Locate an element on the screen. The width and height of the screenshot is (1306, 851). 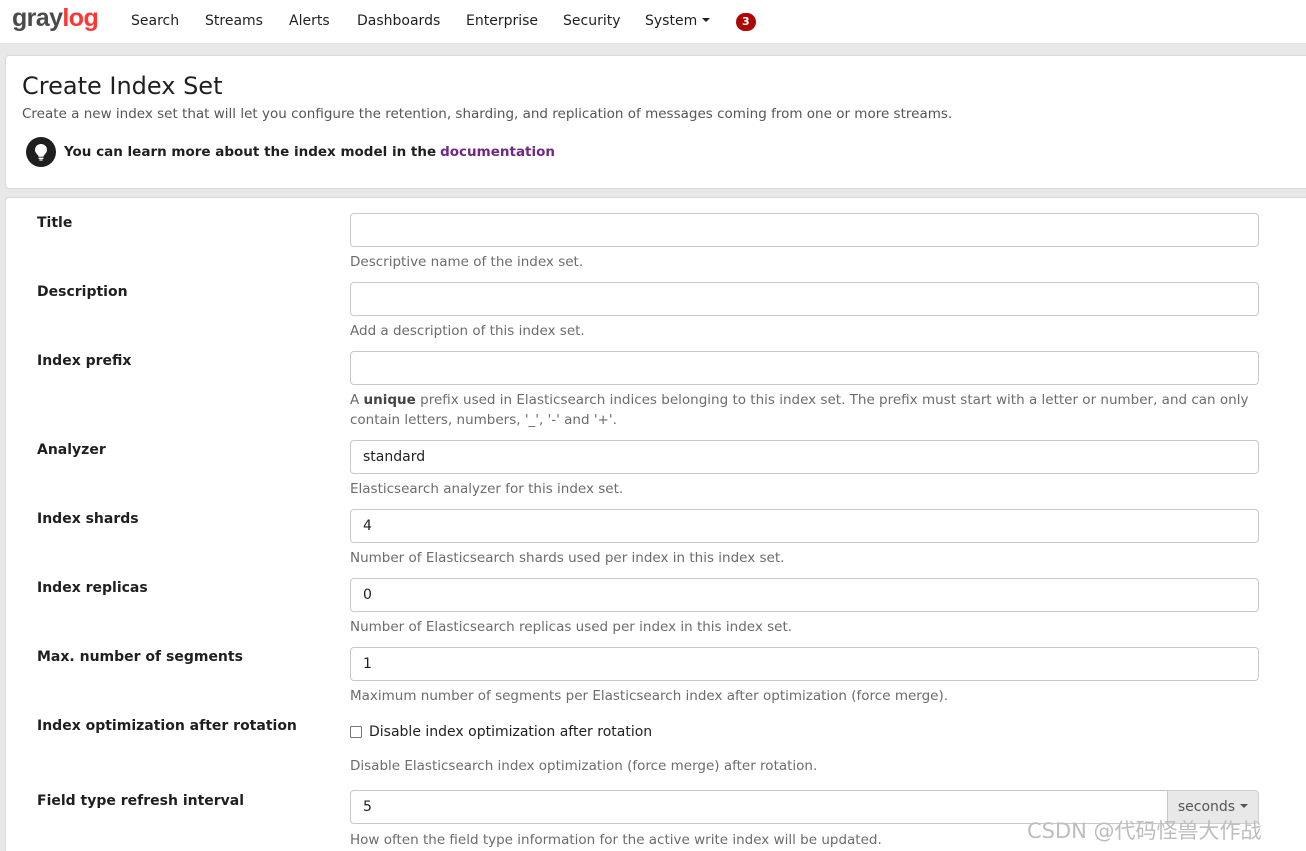
description-input is located at coordinates (804, 299).